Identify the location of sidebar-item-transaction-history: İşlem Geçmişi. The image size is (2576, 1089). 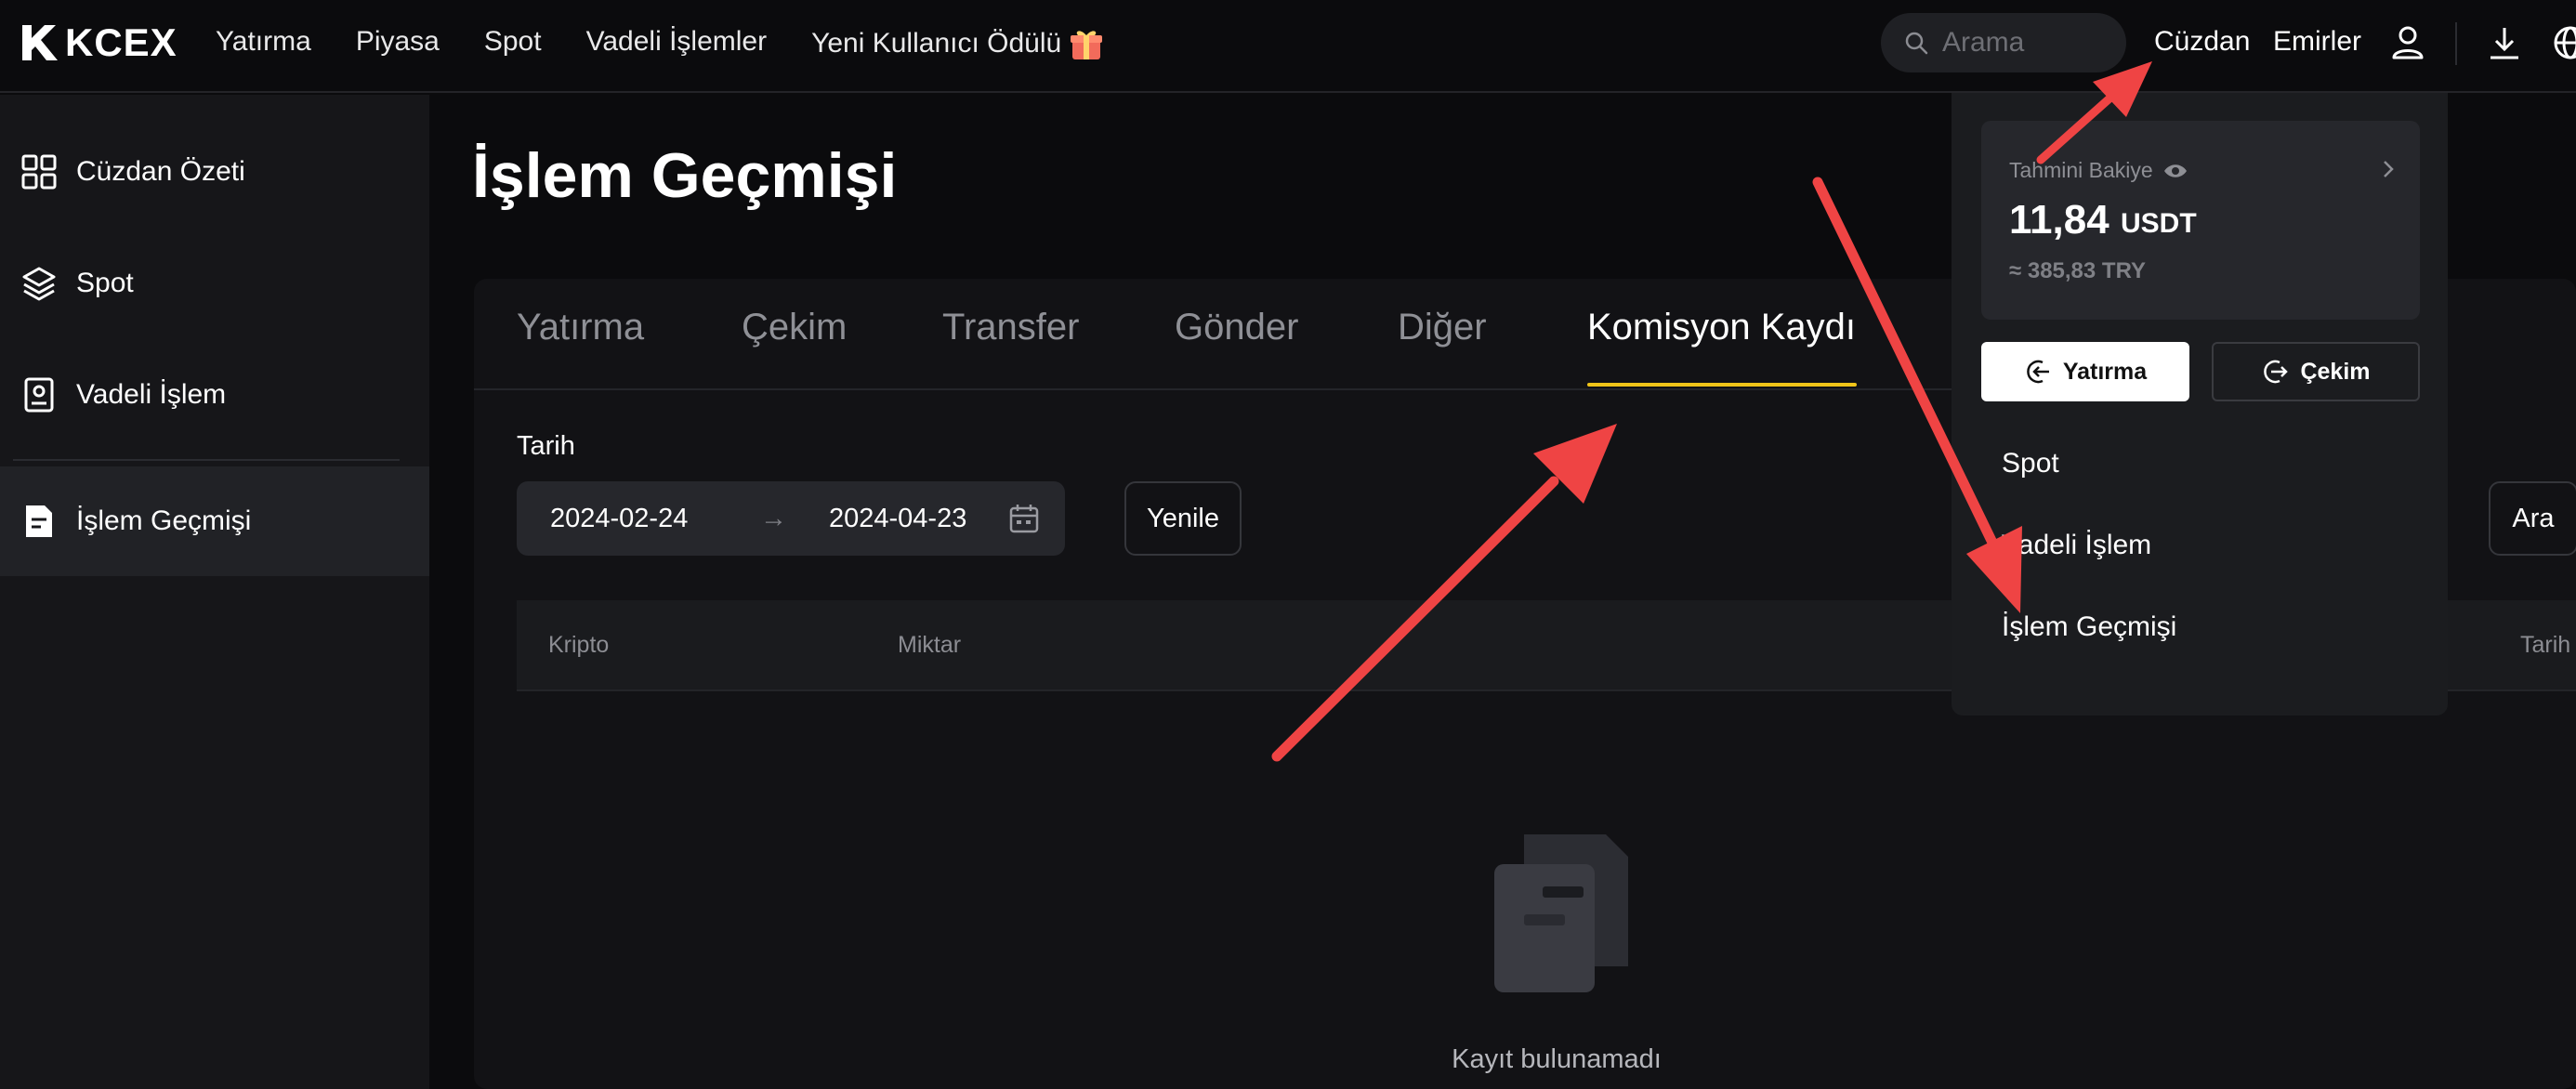
(214, 521).